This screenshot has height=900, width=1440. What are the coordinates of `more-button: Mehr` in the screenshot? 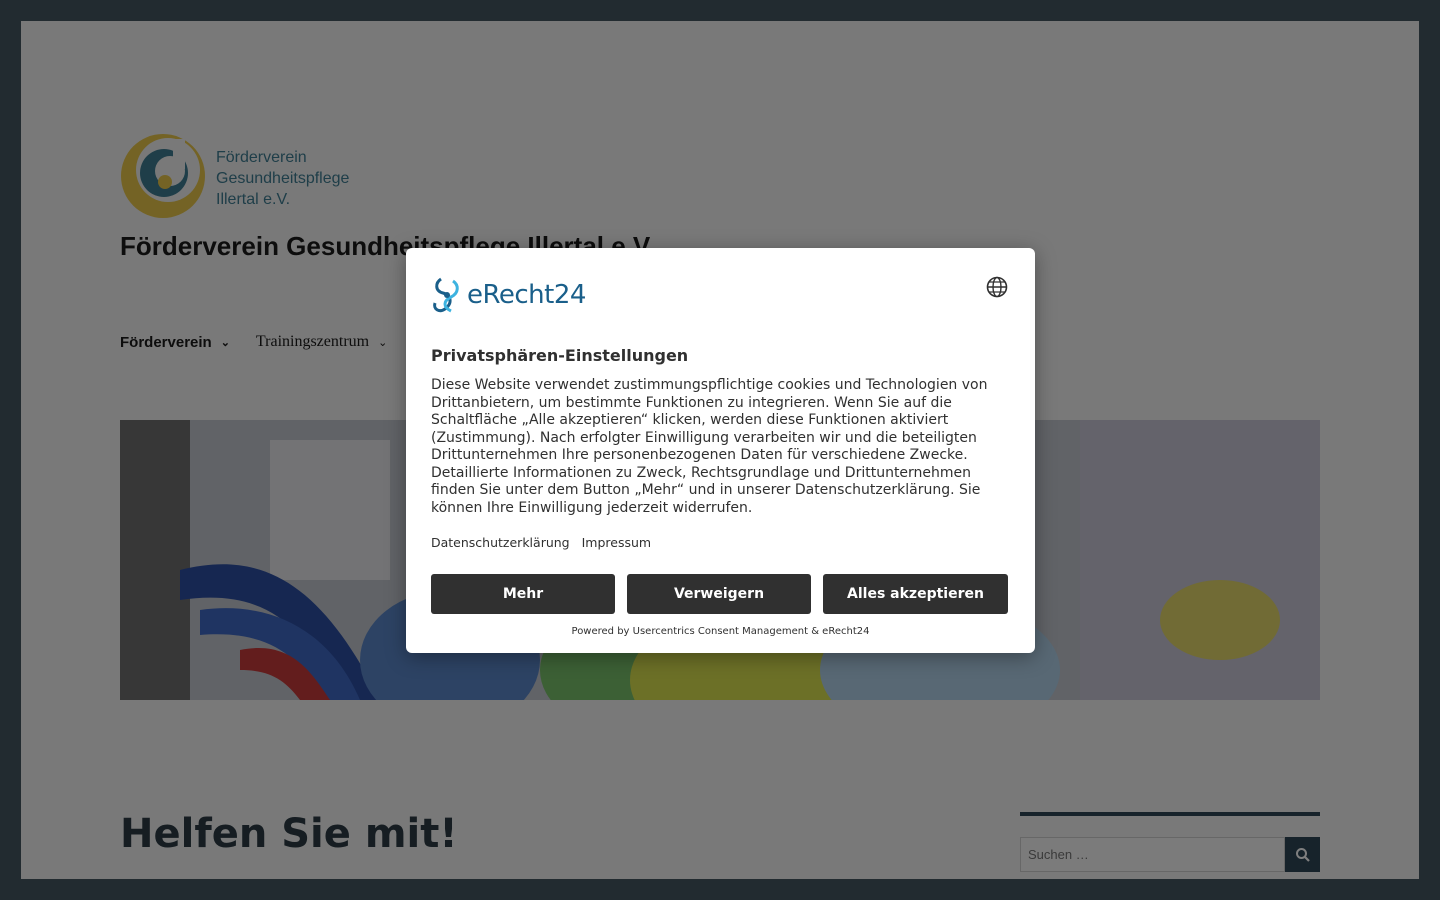 It's located at (523, 594).